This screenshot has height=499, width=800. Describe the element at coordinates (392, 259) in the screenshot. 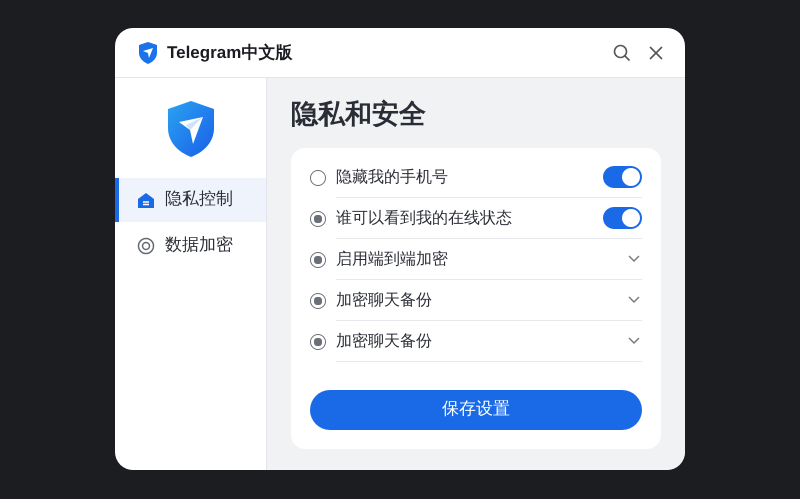

I see `setting-label: 启用端到端加密` at that location.